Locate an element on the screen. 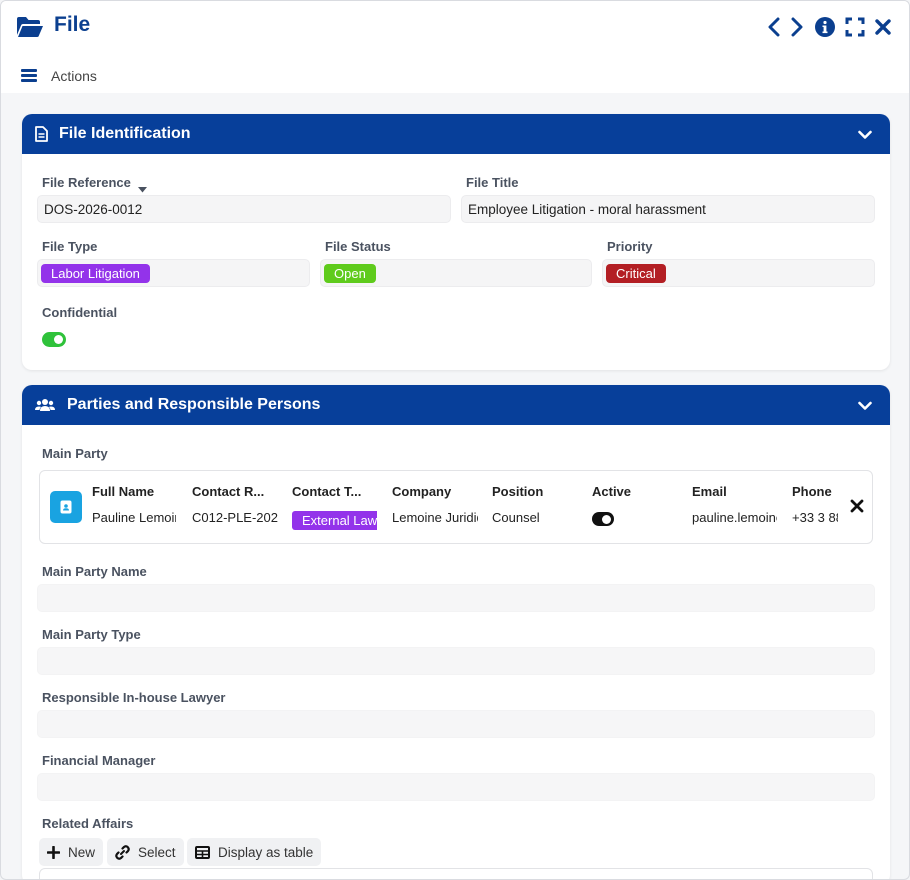 Image resolution: width=910 pixels, height=880 pixels. column-header-position: Position is located at coordinates (518, 491).